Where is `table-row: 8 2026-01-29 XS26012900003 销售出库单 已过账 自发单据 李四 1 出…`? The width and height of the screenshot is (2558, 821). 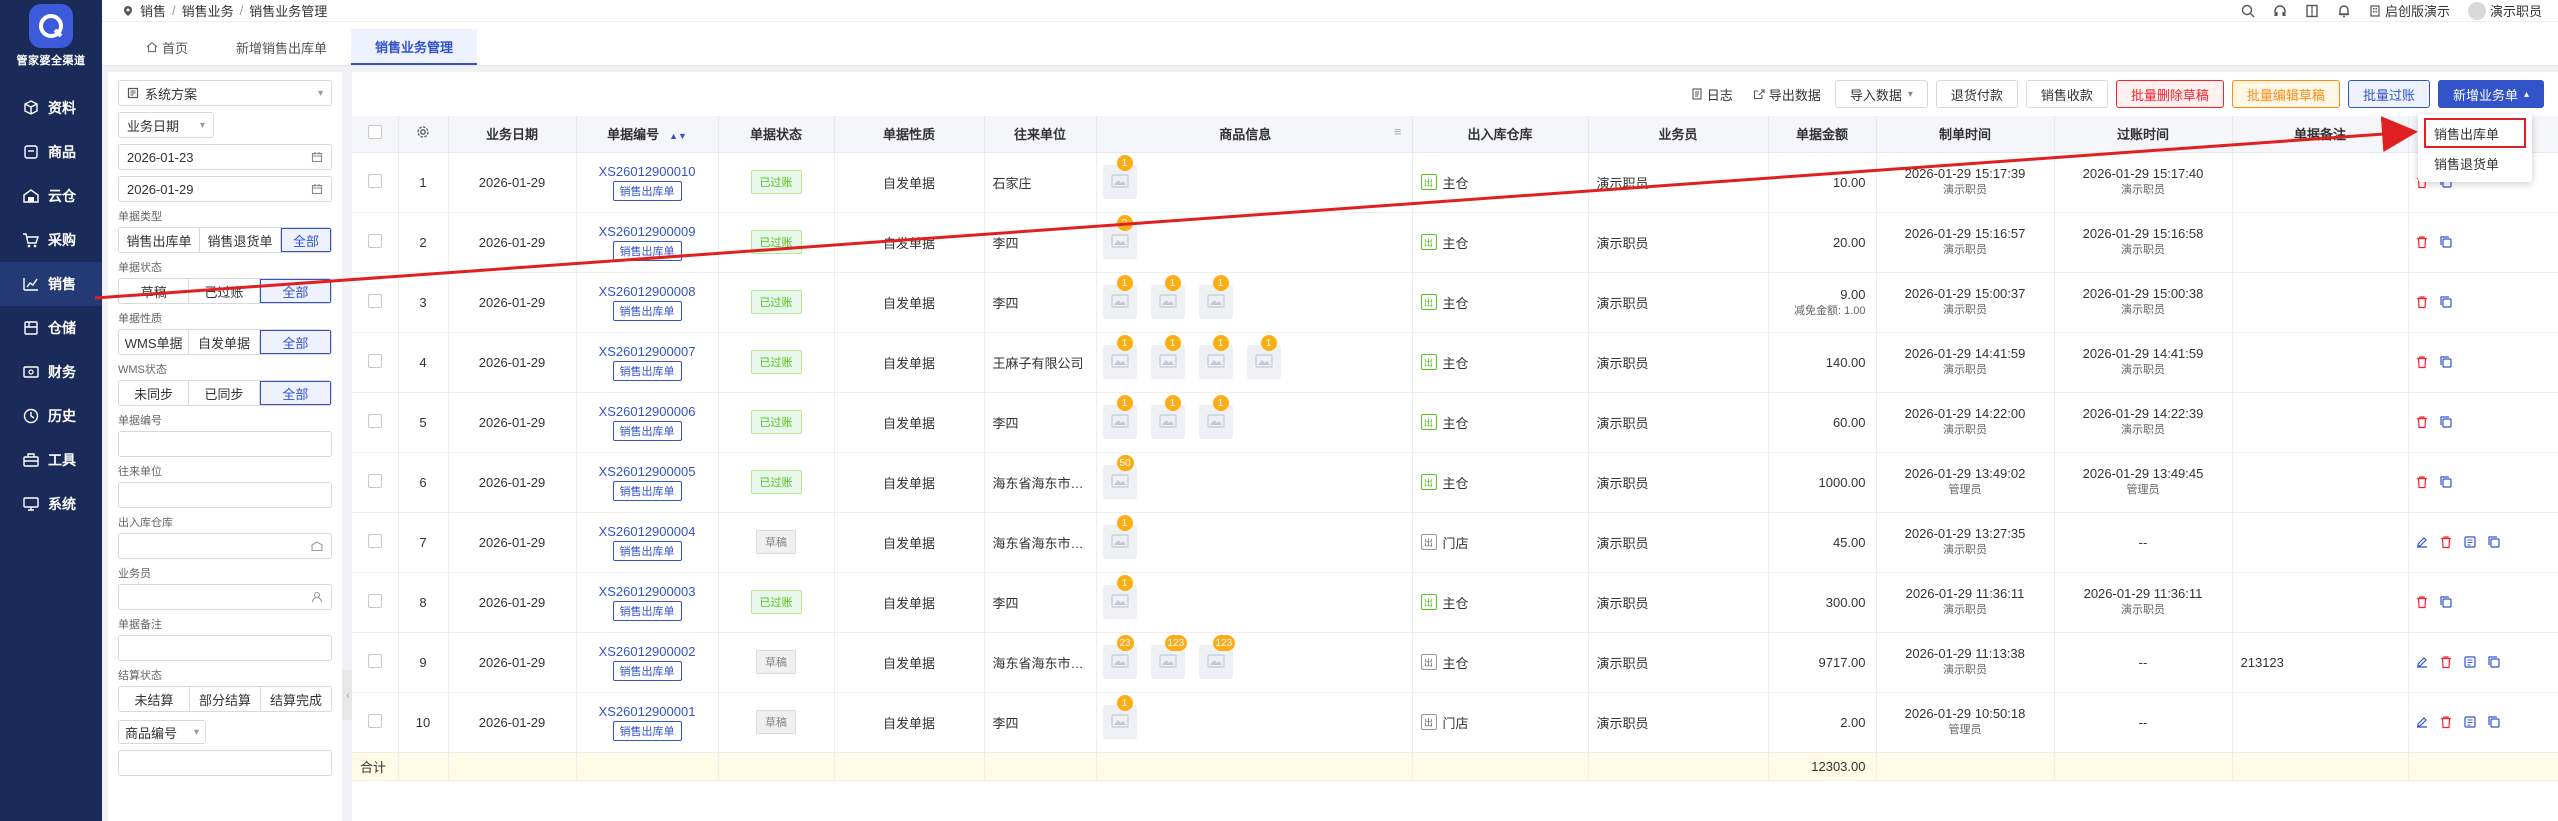
table-row: 8 2026-01-29 XS26012900003 销售出库单 已过账 自发单据 李四 1 出… is located at coordinates (1455, 602).